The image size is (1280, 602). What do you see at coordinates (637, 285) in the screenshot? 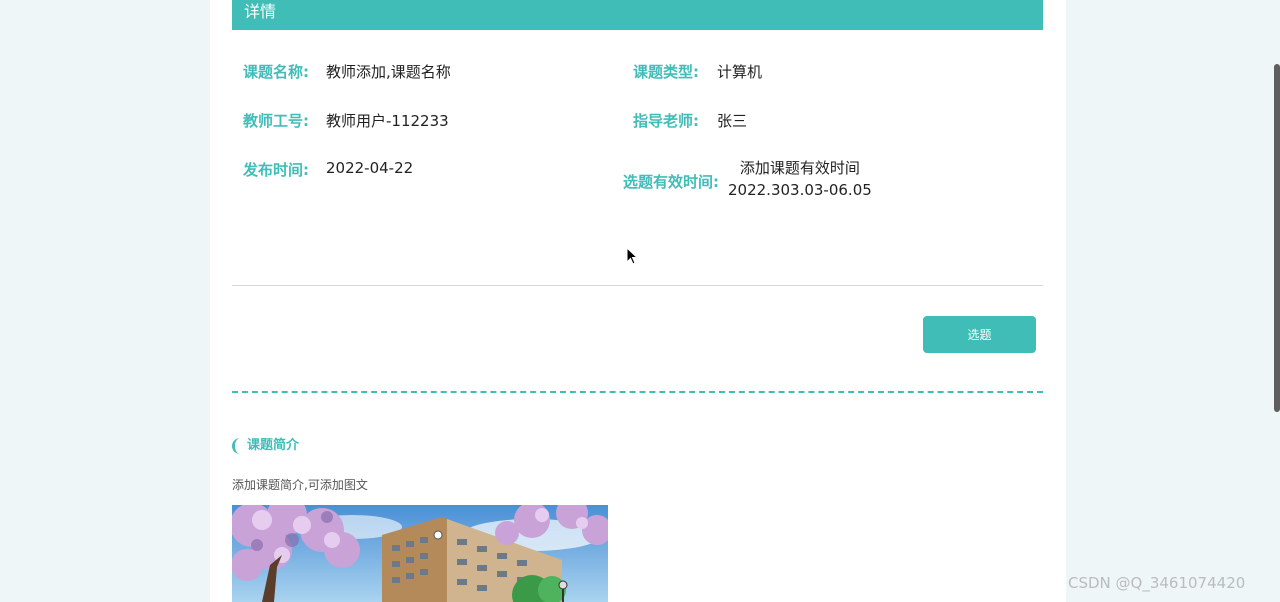
I see `divider` at bounding box center [637, 285].